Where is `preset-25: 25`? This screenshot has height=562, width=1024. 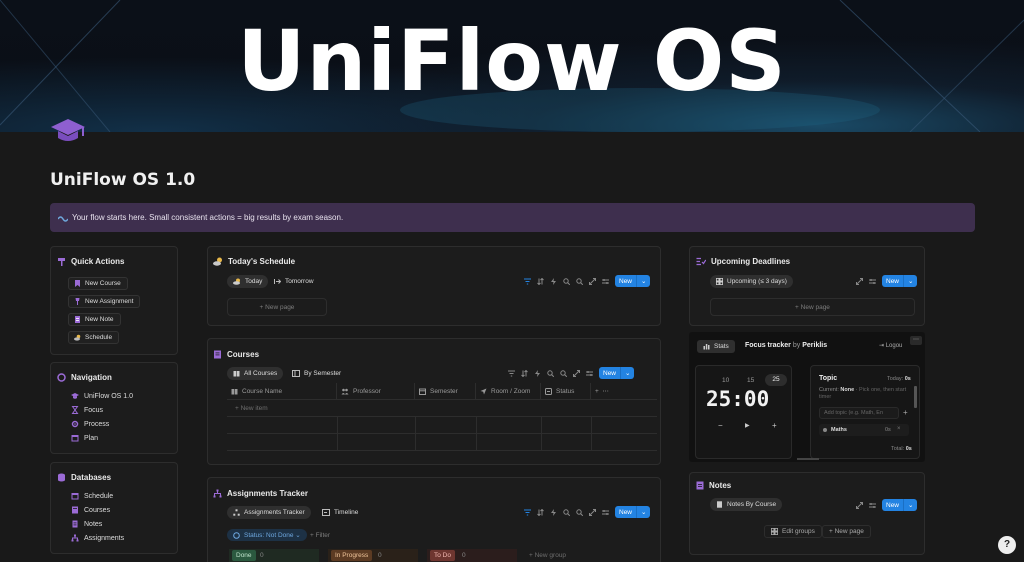
preset-25: 25 is located at coordinates (776, 380).